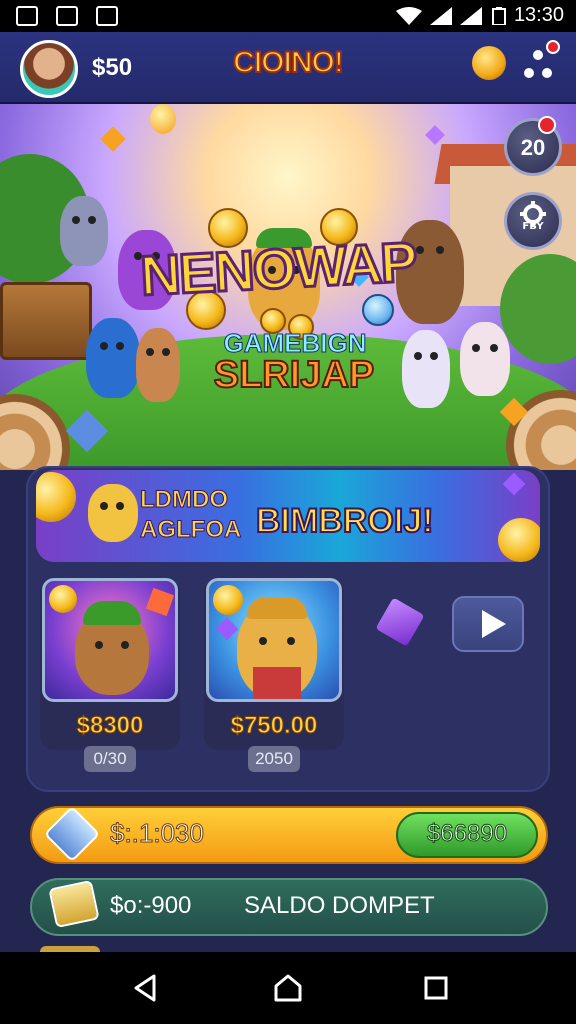  I want to click on blue-coin-icon, so click(378, 310).